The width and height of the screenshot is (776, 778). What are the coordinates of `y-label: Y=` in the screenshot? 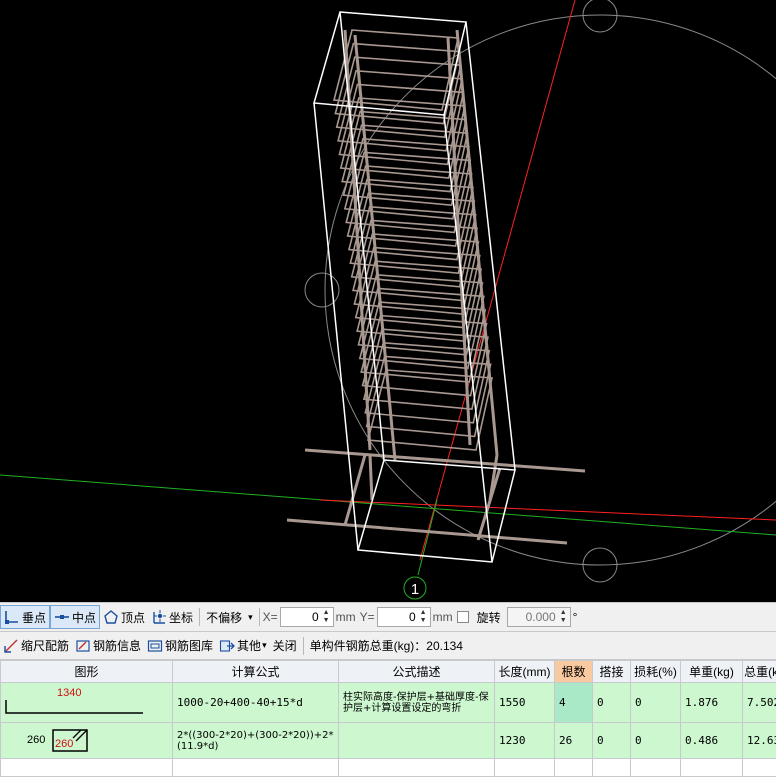 It's located at (367, 617).